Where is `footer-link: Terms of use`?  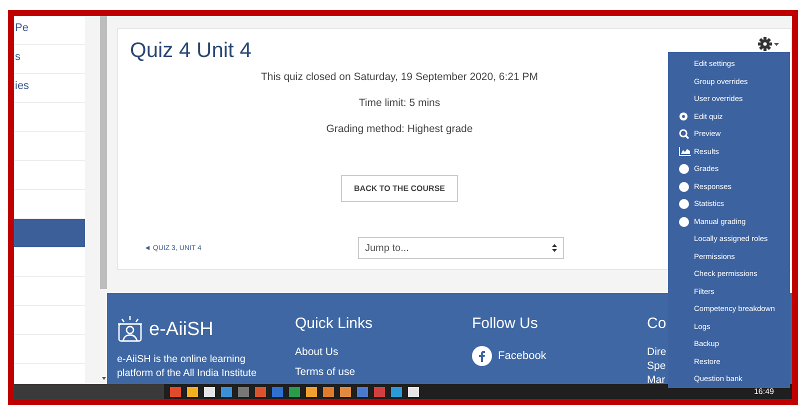 footer-link: Terms of use is located at coordinates (383, 372).